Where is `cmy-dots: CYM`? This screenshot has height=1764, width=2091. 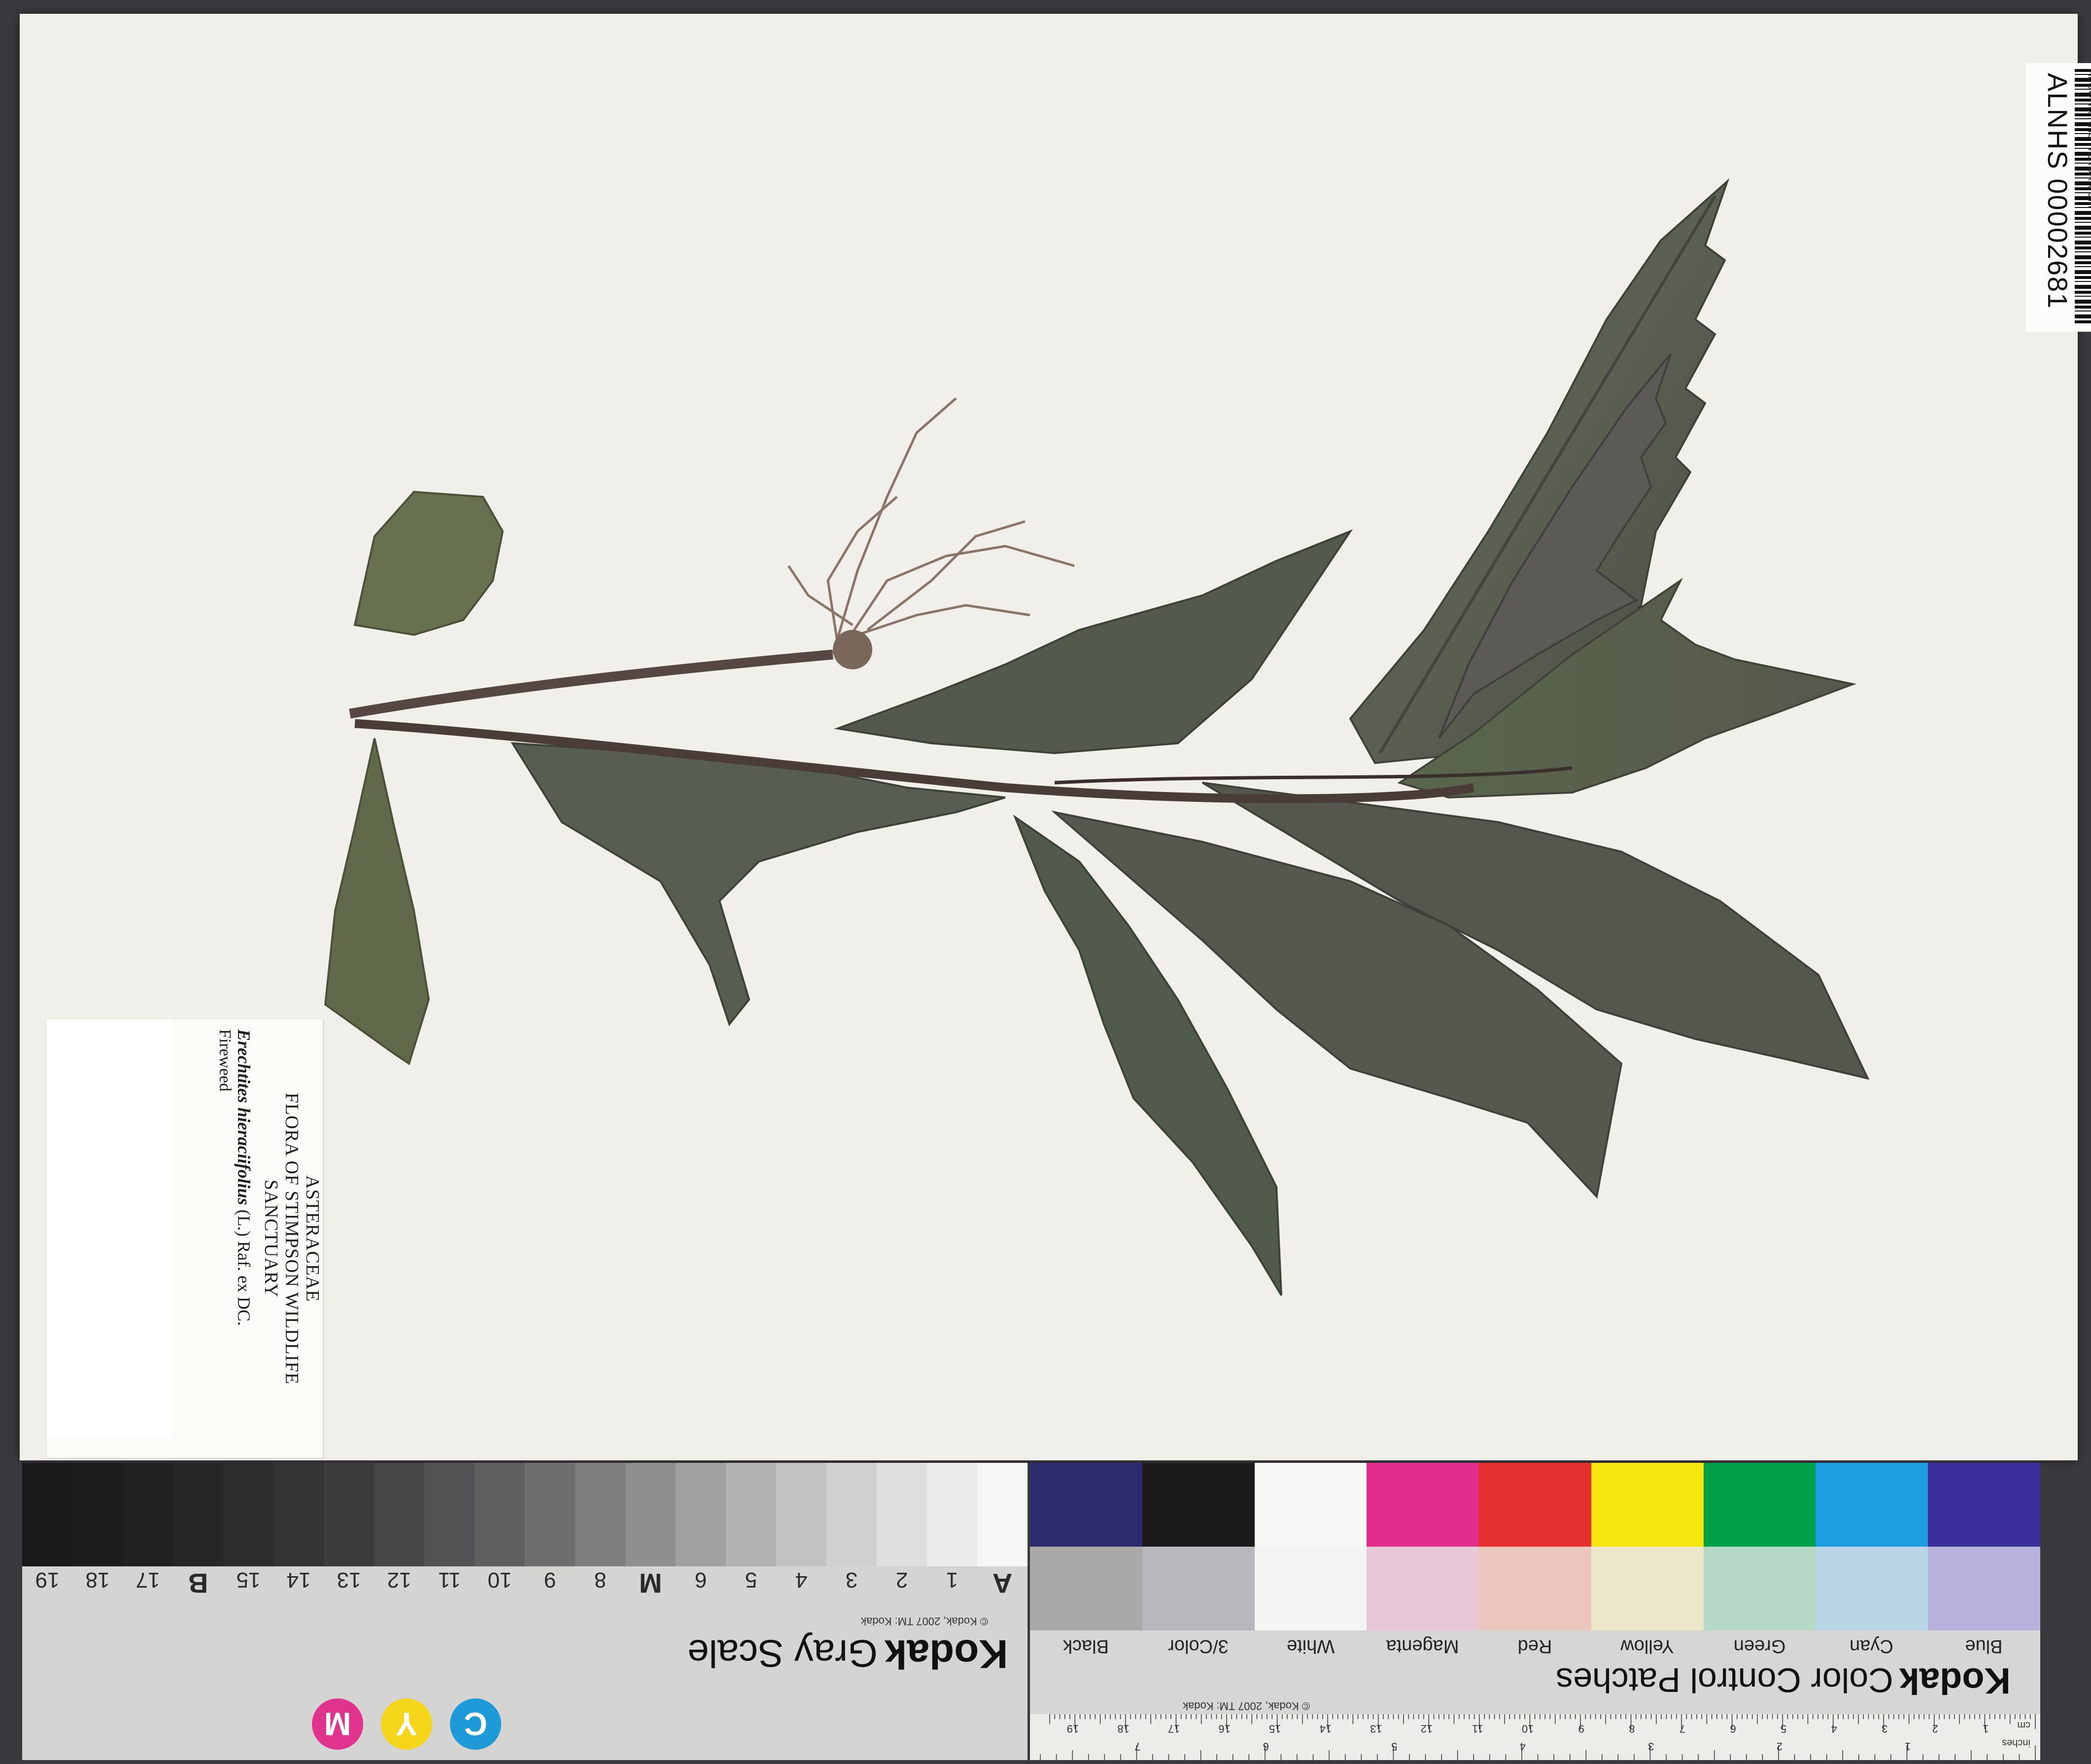 cmy-dots: CYM is located at coordinates (406, 1724).